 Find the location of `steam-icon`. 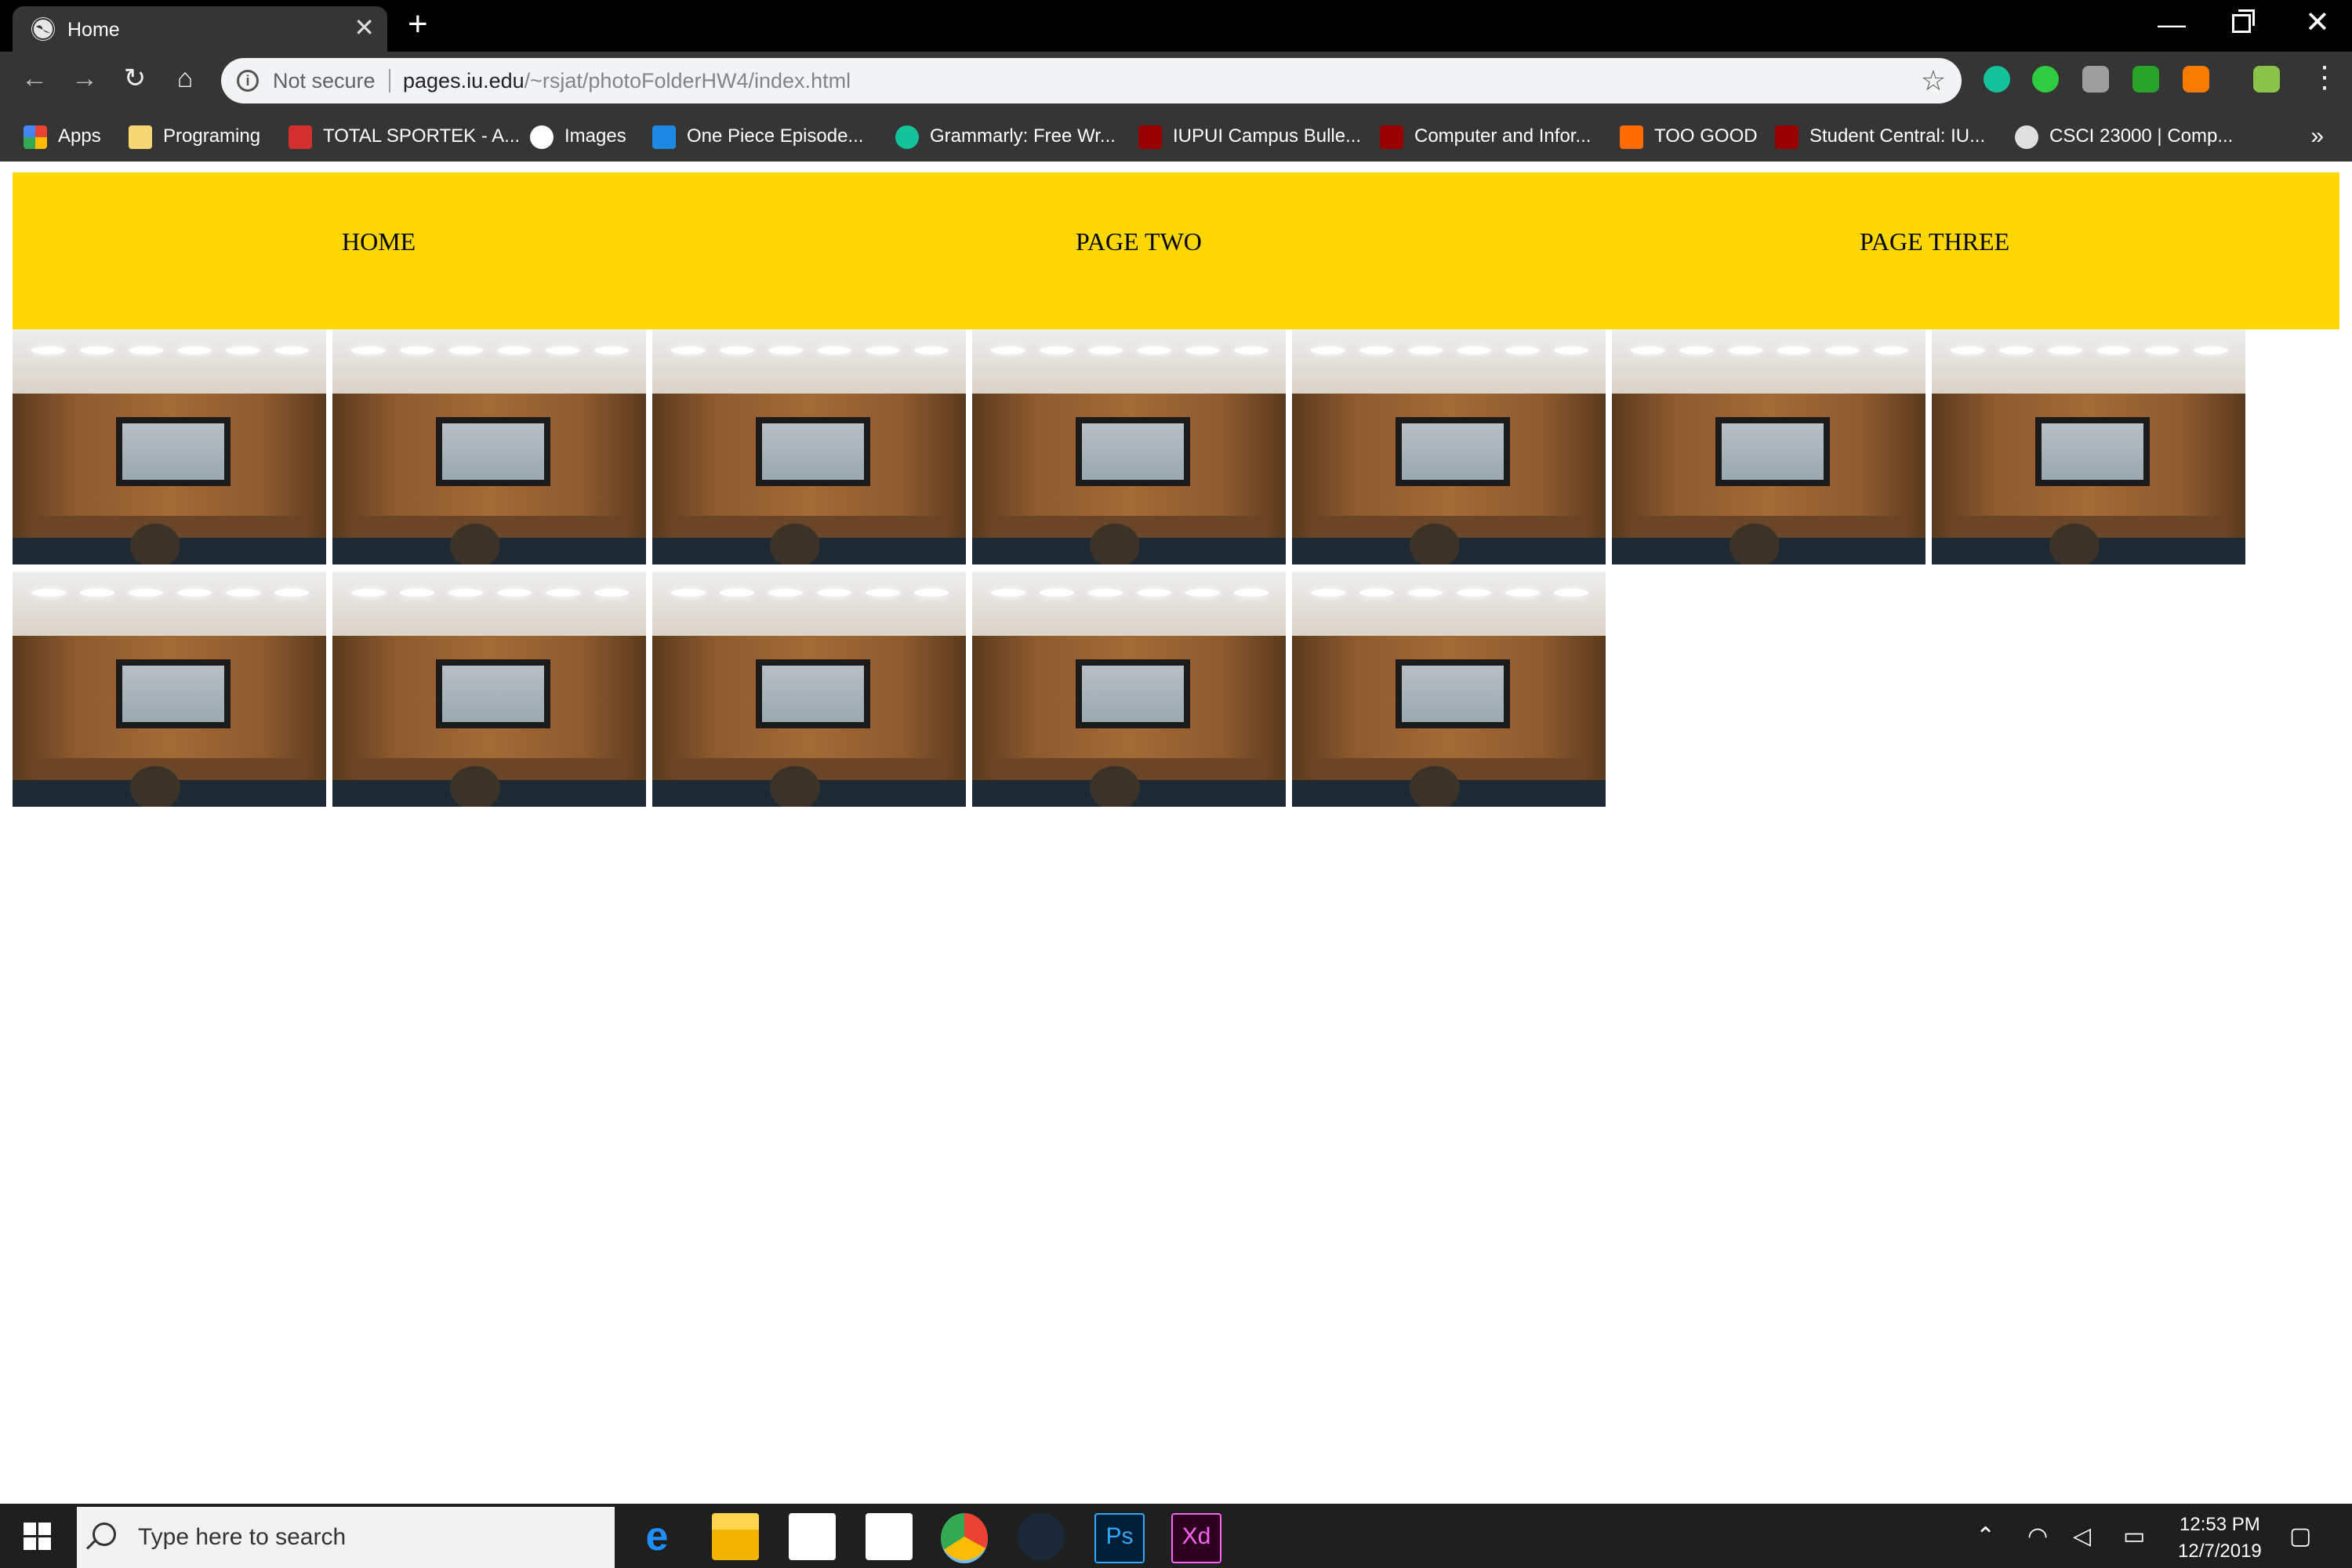

steam-icon is located at coordinates (1041, 1536).